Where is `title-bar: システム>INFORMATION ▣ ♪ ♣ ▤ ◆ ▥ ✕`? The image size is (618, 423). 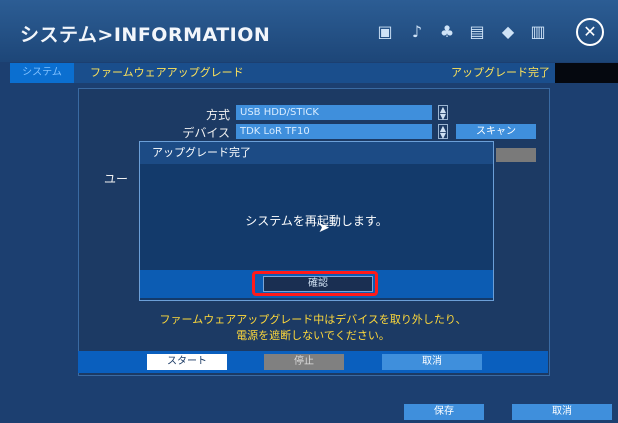
title-bar: システム>INFORMATION ▣ ♪ ♣ ▤ ◆ ▥ ✕ is located at coordinates (309, 31).